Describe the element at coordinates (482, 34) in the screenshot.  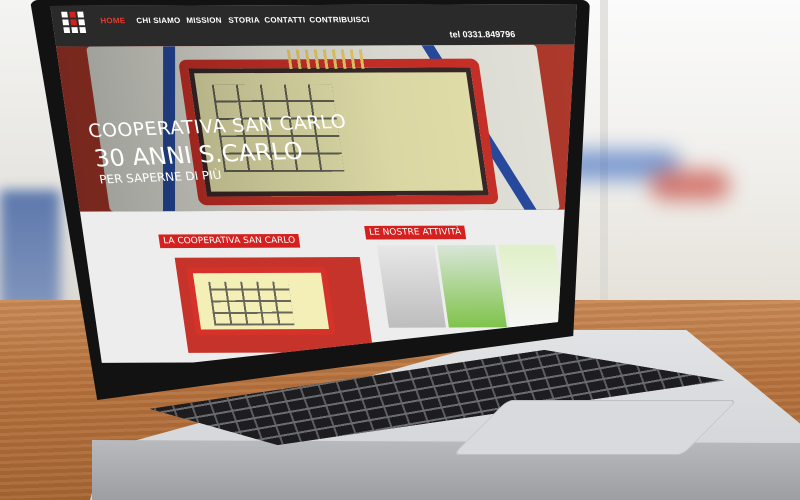
I see `phone-number: tel 0331.849796` at that location.